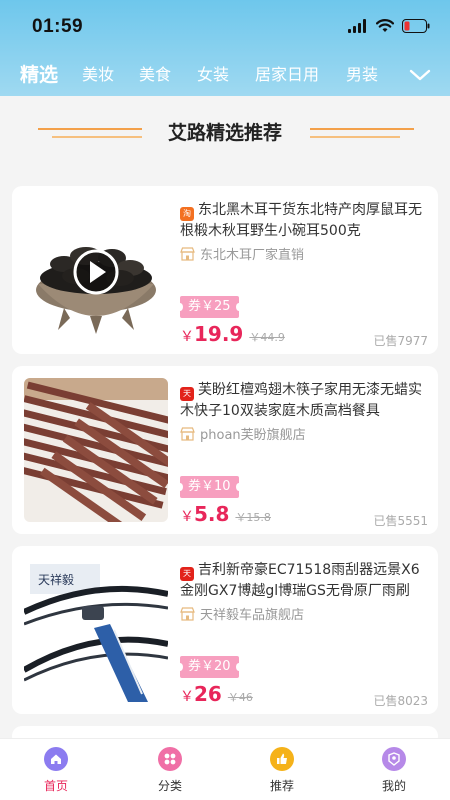 The height and width of the screenshot is (800, 450). I want to click on shop-name: 东北木耳厂家直销, so click(252, 255).